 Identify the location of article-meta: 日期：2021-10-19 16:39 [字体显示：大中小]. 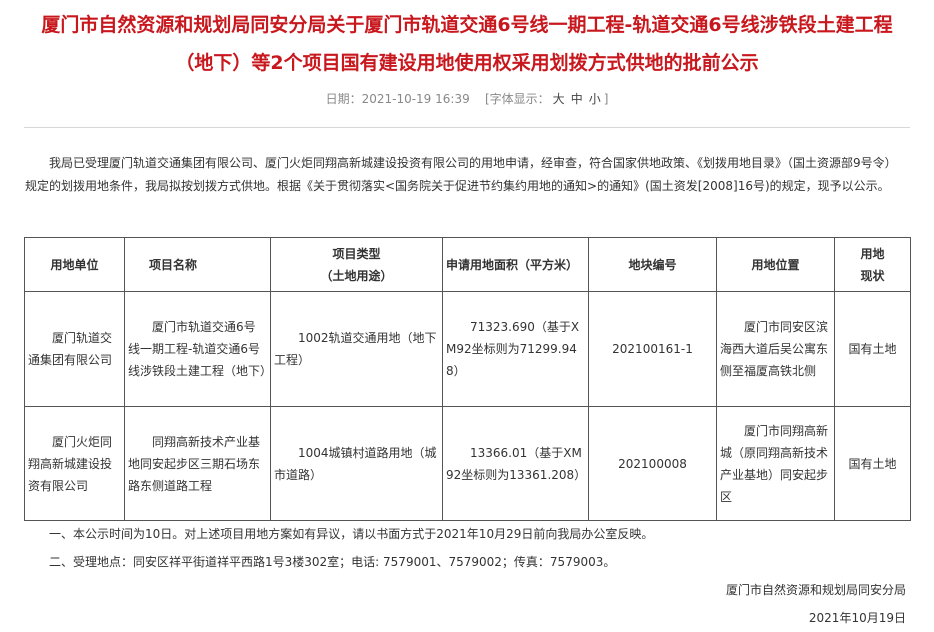
(467, 99).